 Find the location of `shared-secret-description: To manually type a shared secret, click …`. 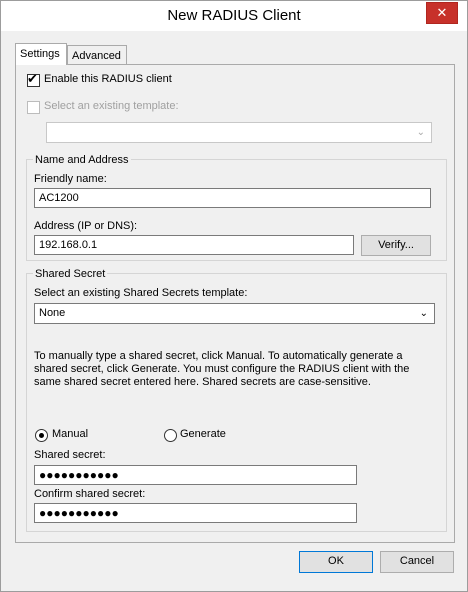

shared-secret-description: To manually type a shared secret, click … is located at coordinates (222, 369).